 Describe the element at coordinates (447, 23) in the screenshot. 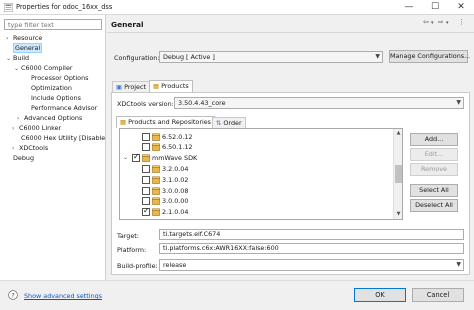

I see `forward-menu-icon: ▾` at that location.